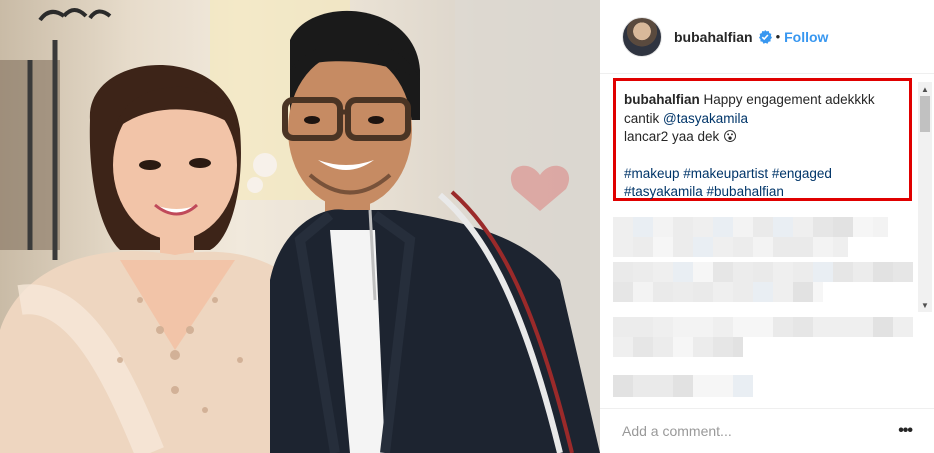 This screenshot has width=934, height=453. What do you see at coordinates (925, 114) in the screenshot?
I see `scroll-thumb` at bounding box center [925, 114].